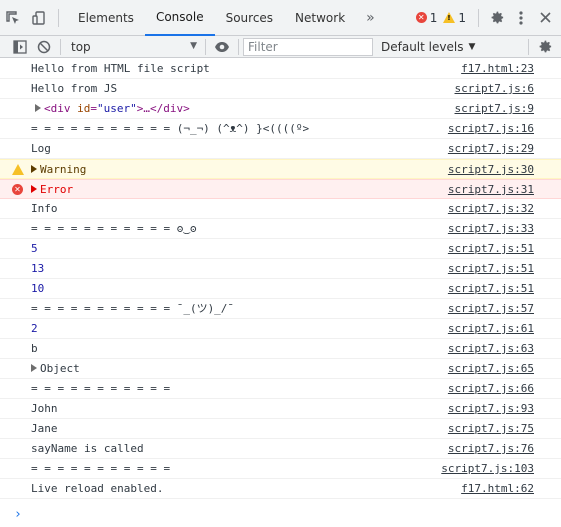 Image resolution: width=561 pixels, height=527 pixels. I want to click on show-sidebar-icon, so click(20, 47).